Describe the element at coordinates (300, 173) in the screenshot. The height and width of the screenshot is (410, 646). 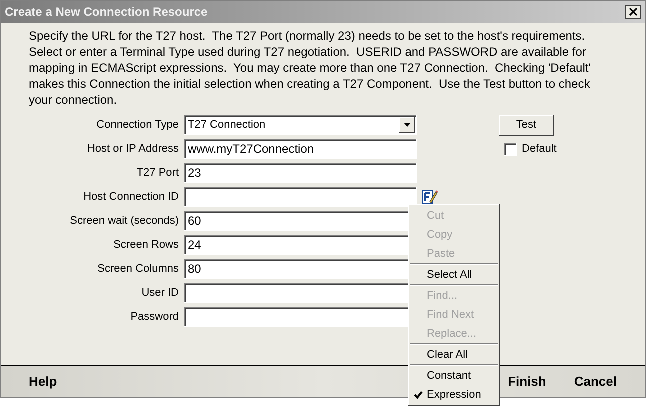
I see `input-field: 23` at that location.